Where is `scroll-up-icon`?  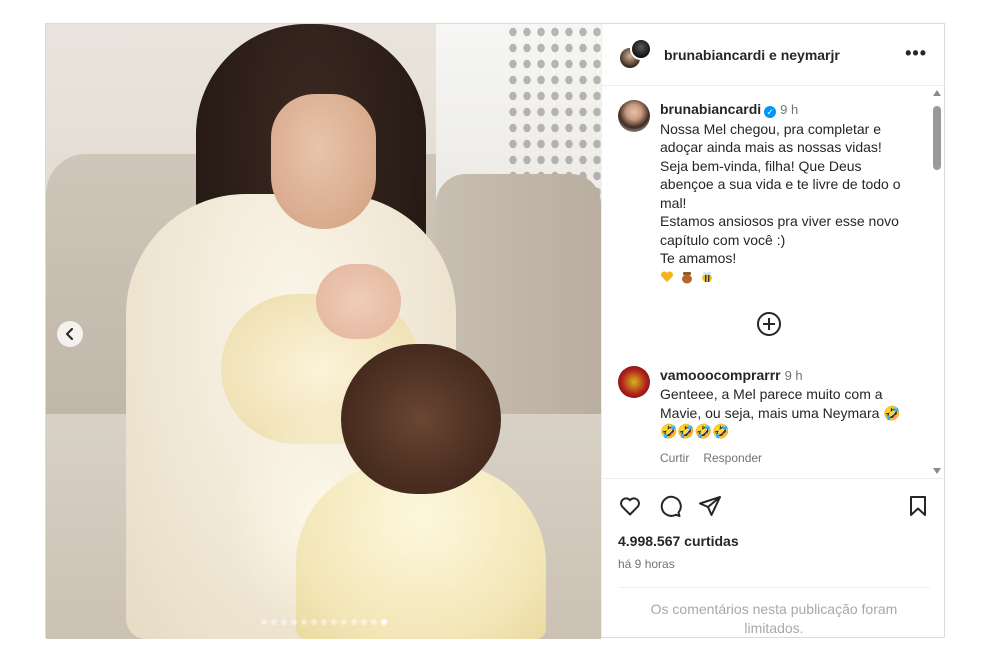
scroll-up-icon is located at coordinates (937, 93).